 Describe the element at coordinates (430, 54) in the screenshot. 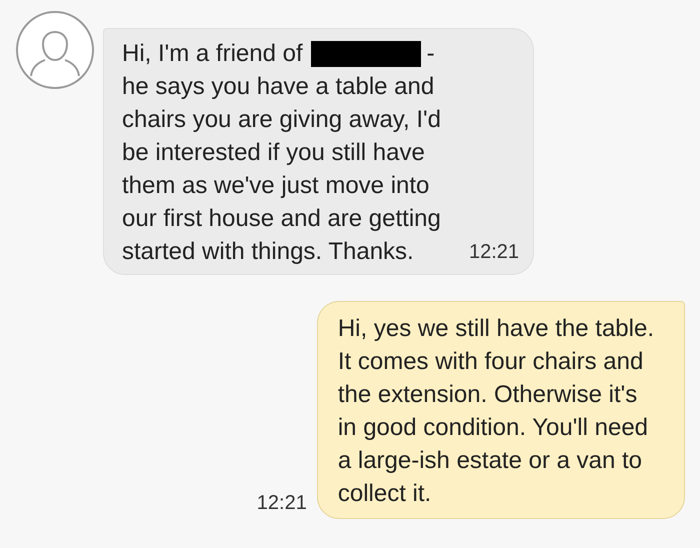

I see `message-text: -` at that location.